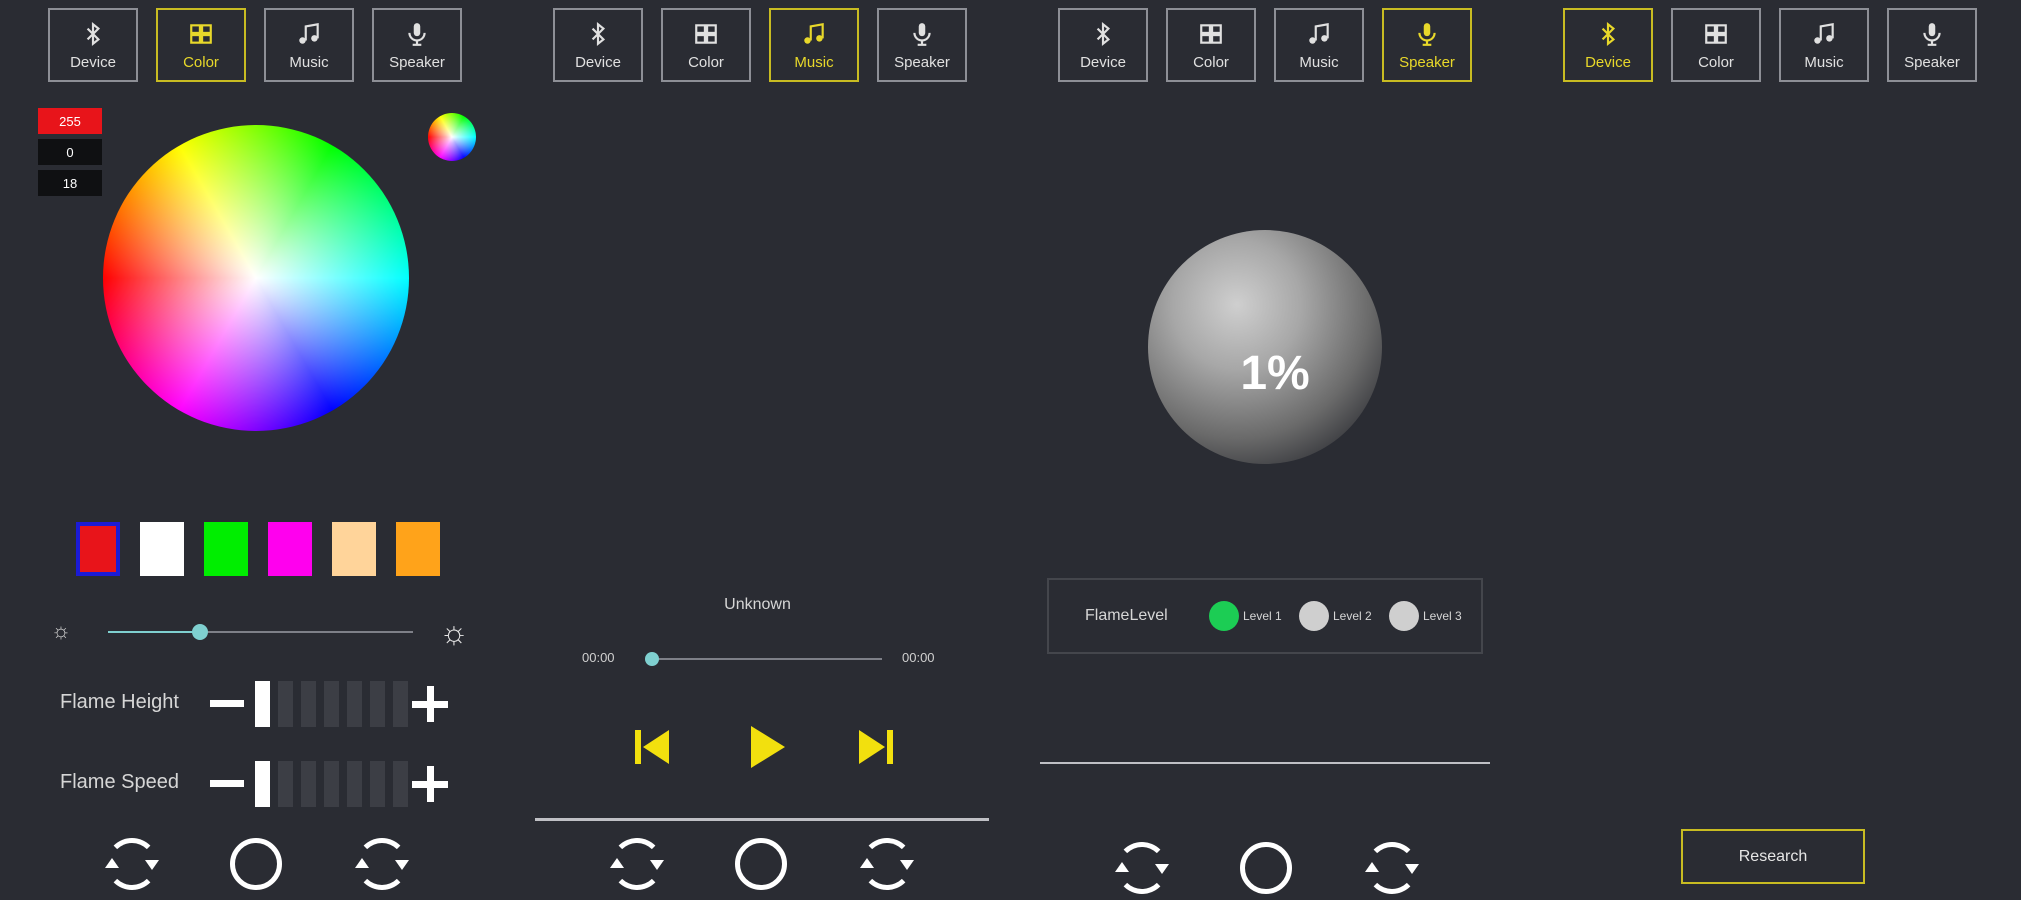 The image size is (2021, 900). I want to click on color-wheel-toggle-icon, so click(452, 137).